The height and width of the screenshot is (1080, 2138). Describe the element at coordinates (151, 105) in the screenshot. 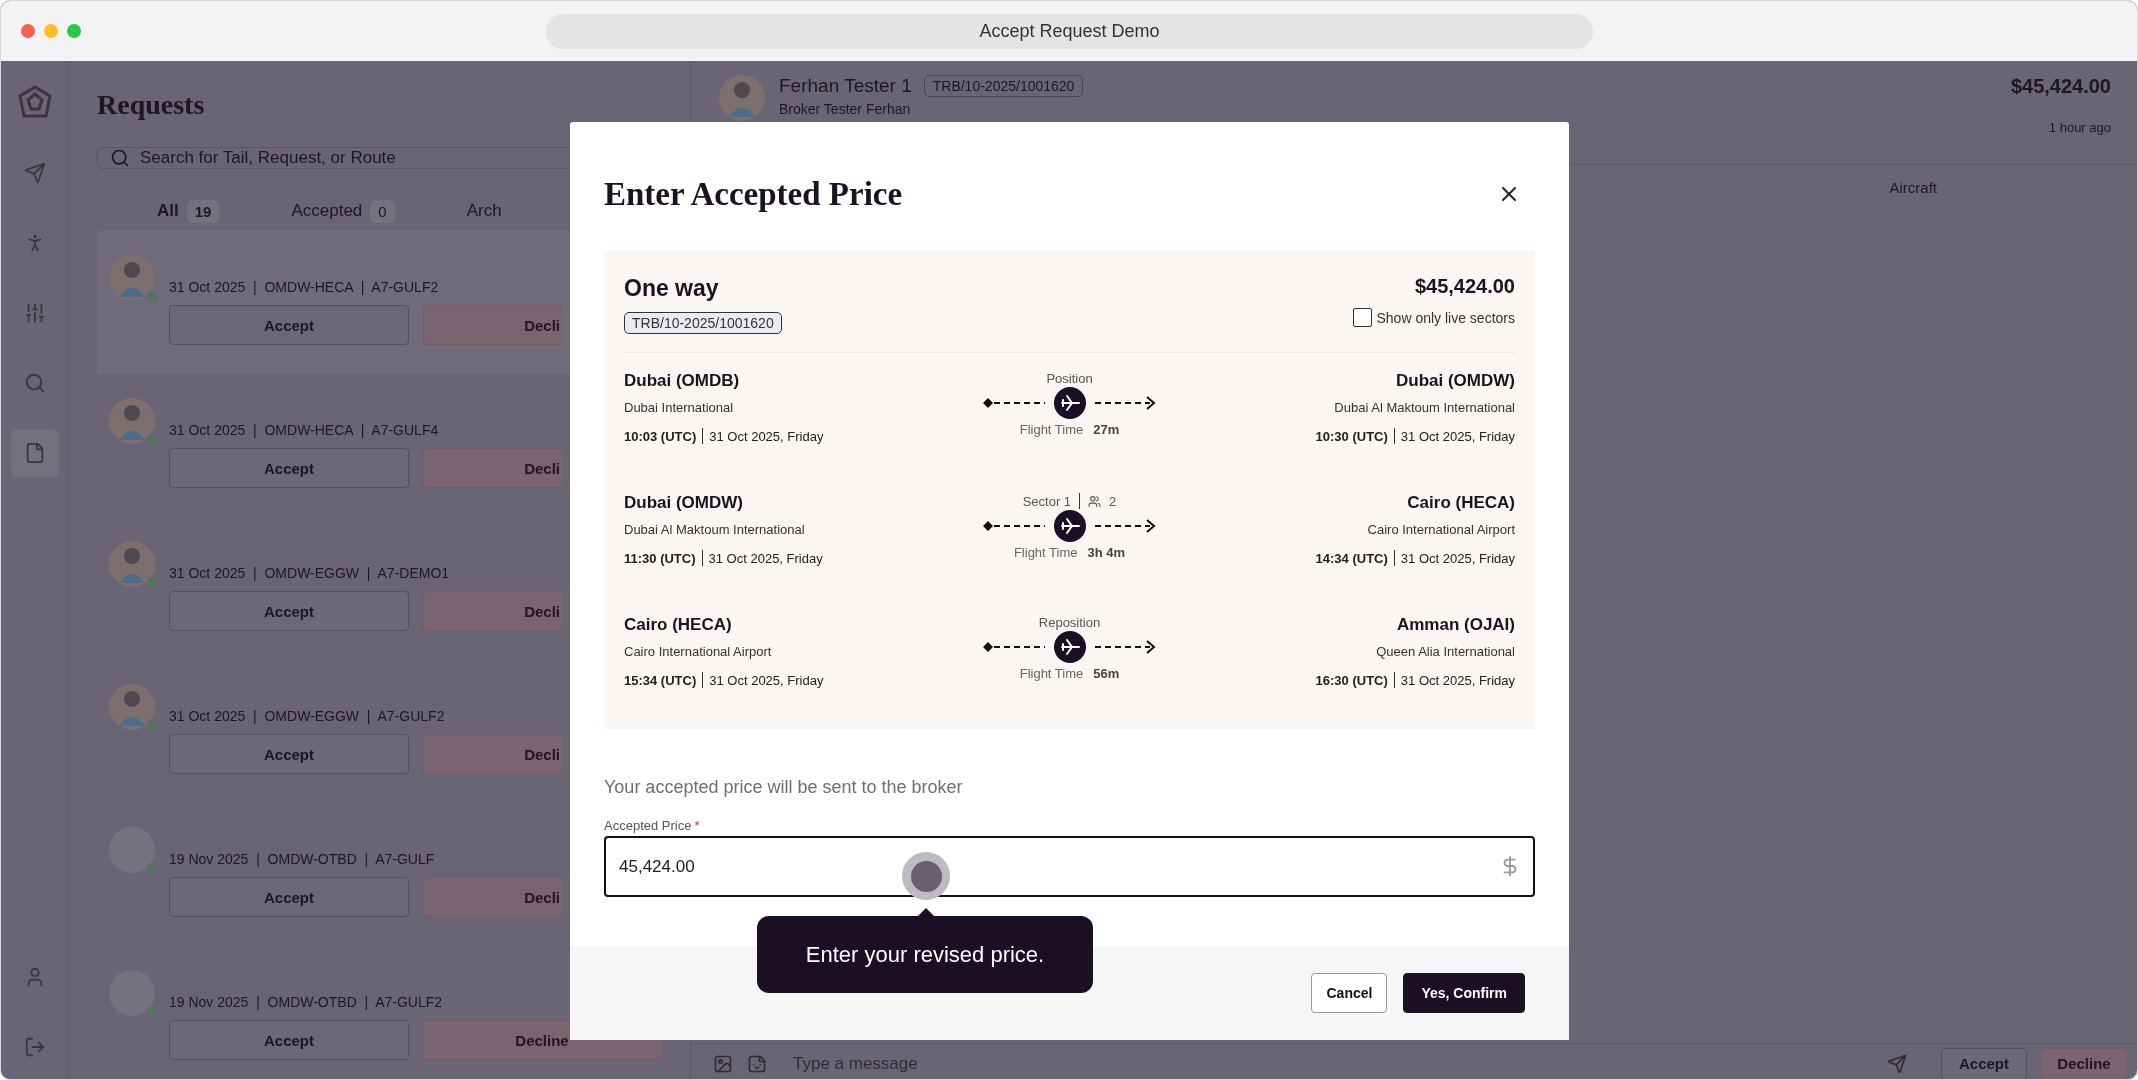

I see `page-title: Requests` at that location.